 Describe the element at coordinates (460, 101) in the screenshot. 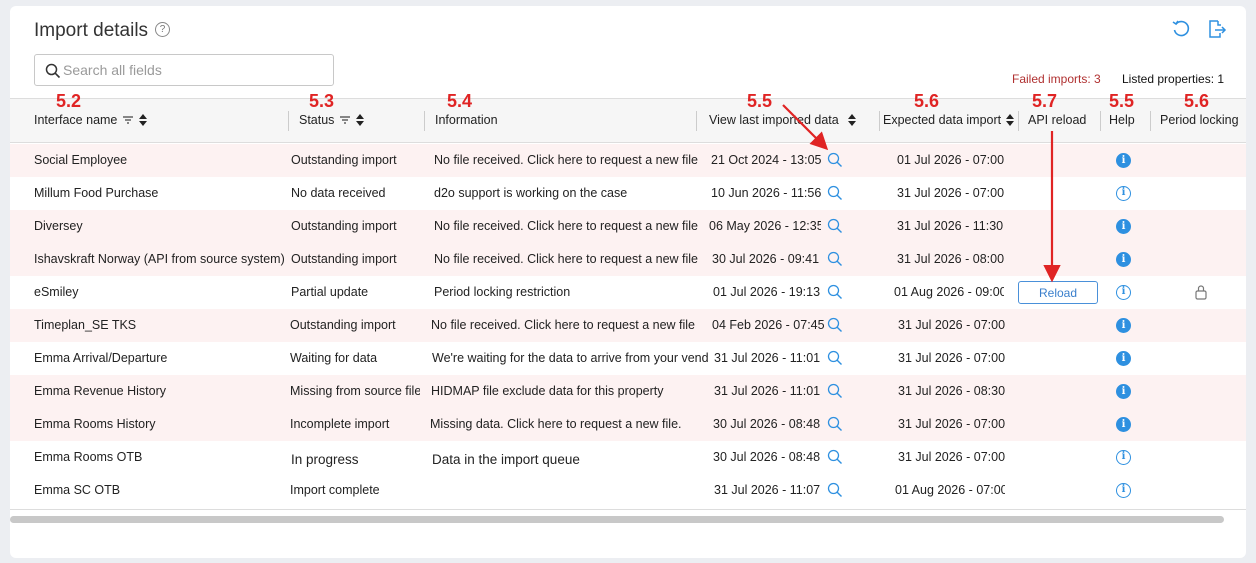

I see `annotation-label: 5.4` at that location.